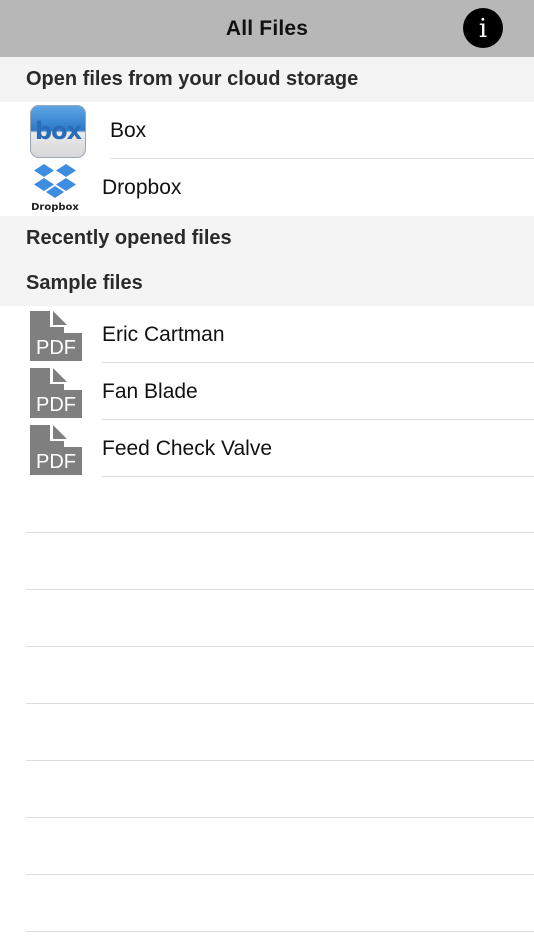 The width and height of the screenshot is (534, 950). What do you see at coordinates (84, 283) in the screenshot?
I see `section-title: Sample files` at bounding box center [84, 283].